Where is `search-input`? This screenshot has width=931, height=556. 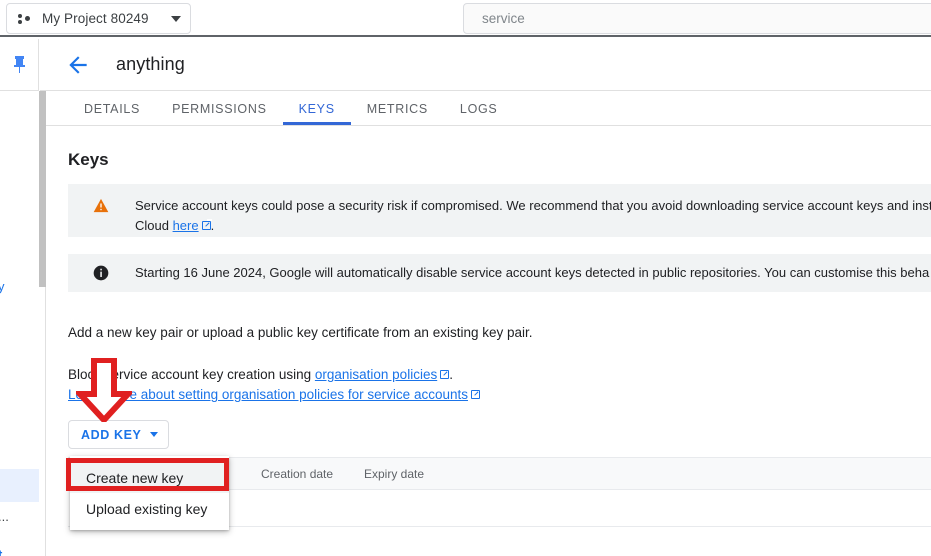 search-input is located at coordinates (705, 18).